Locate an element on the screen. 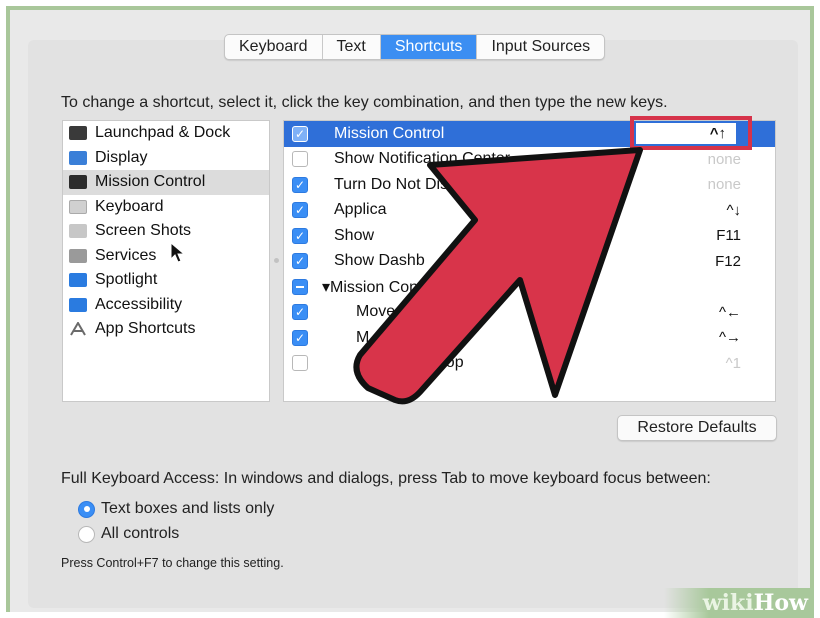  gear-icon is located at coordinates (78, 255).